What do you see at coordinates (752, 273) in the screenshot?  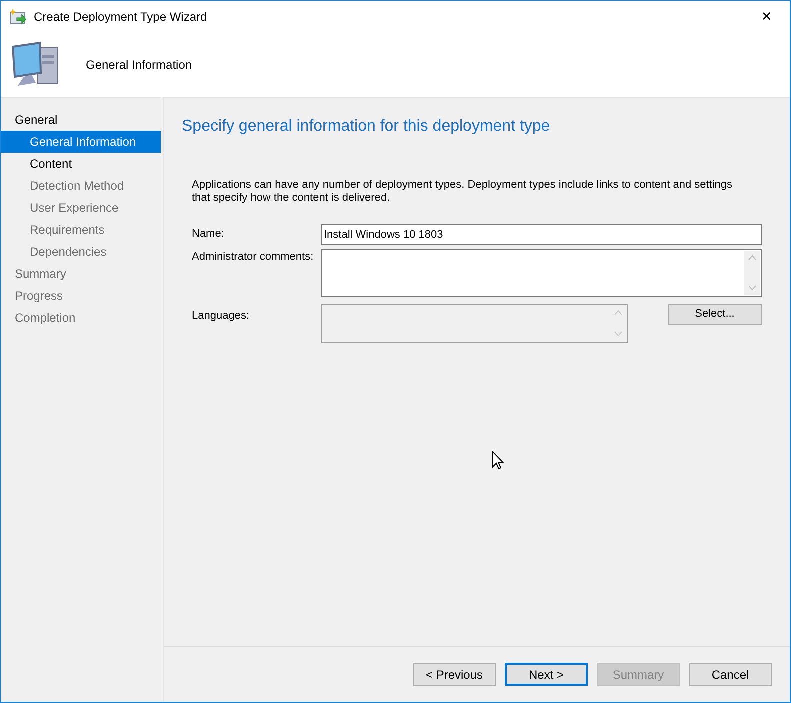 I see `scroll-arrows-icon` at bounding box center [752, 273].